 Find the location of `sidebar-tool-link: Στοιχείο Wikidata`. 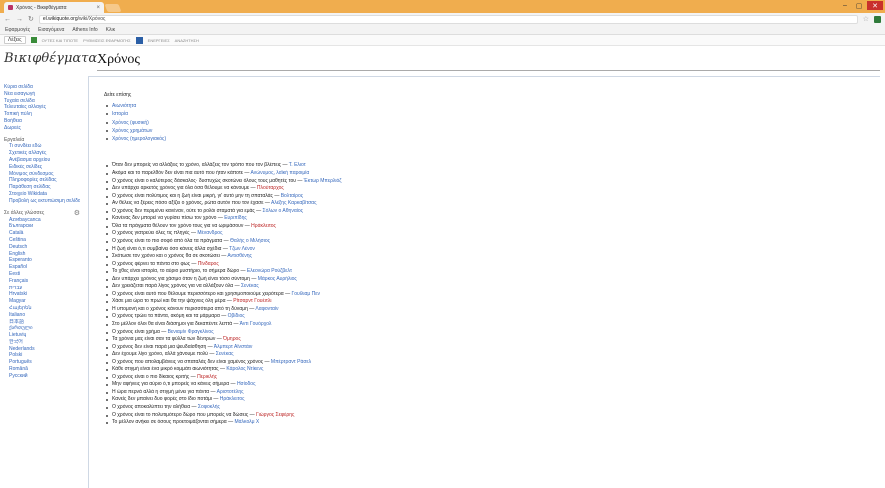

sidebar-tool-link: Στοιχείο Wikidata is located at coordinates (44, 194).